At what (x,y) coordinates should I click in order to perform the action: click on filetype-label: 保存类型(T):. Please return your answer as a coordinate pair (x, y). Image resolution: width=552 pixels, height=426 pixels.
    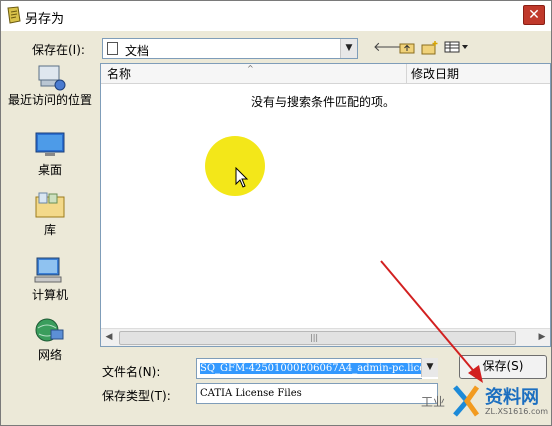
    Looking at the image, I should click on (136, 396).